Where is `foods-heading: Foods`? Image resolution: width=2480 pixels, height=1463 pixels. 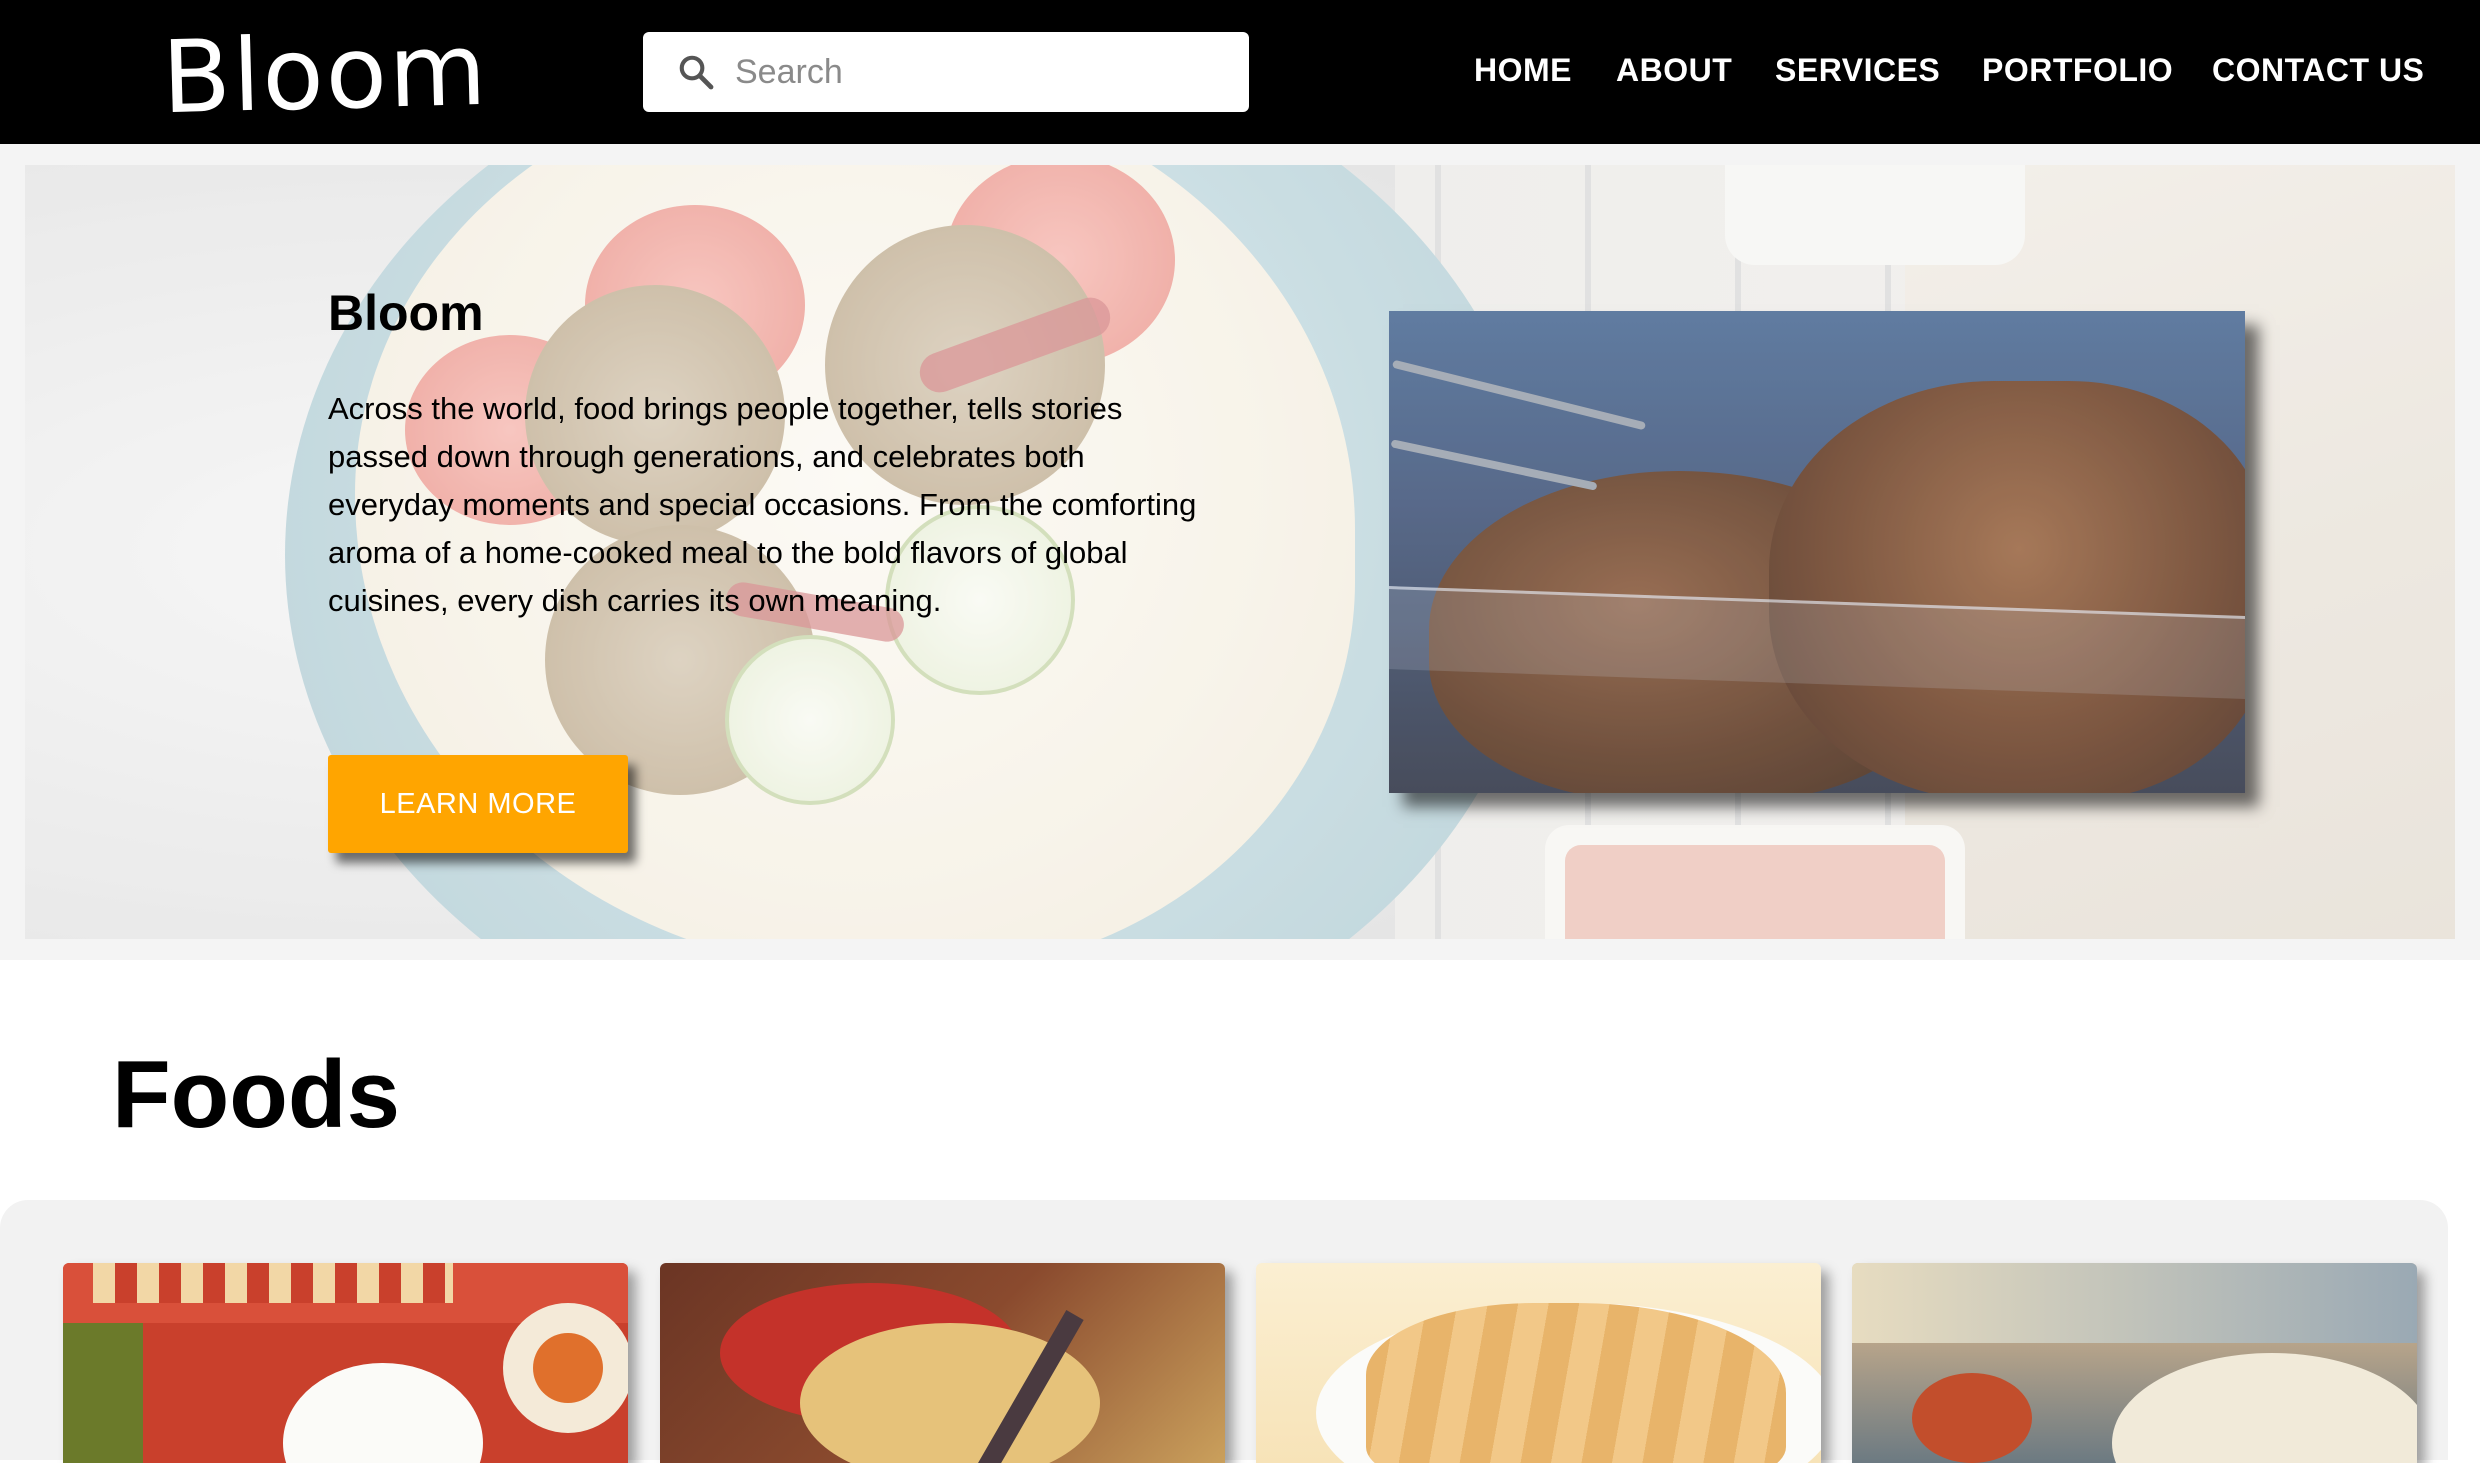
foods-heading: Foods is located at coordinates (256, 1094).